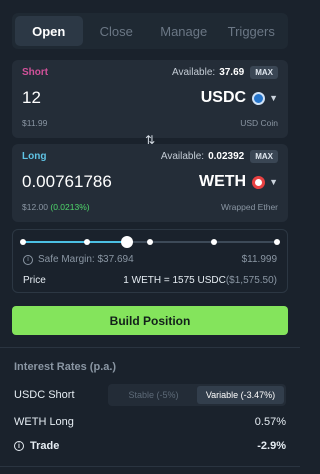 This screenshot has width=320, height=474. I want to click on variable-rate-option: Variable (-3.47%), so click(240, 395).